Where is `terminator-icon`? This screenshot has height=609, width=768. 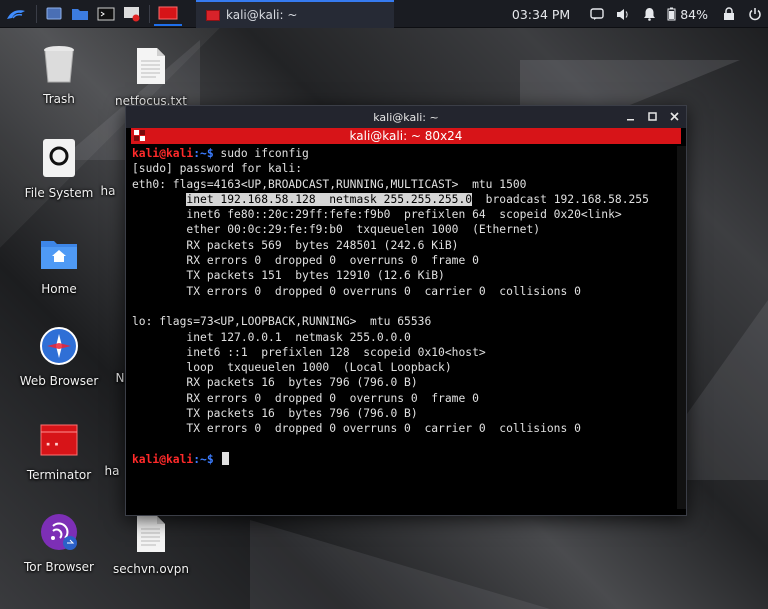
terminator-icon is located at coordinates (168, 12).